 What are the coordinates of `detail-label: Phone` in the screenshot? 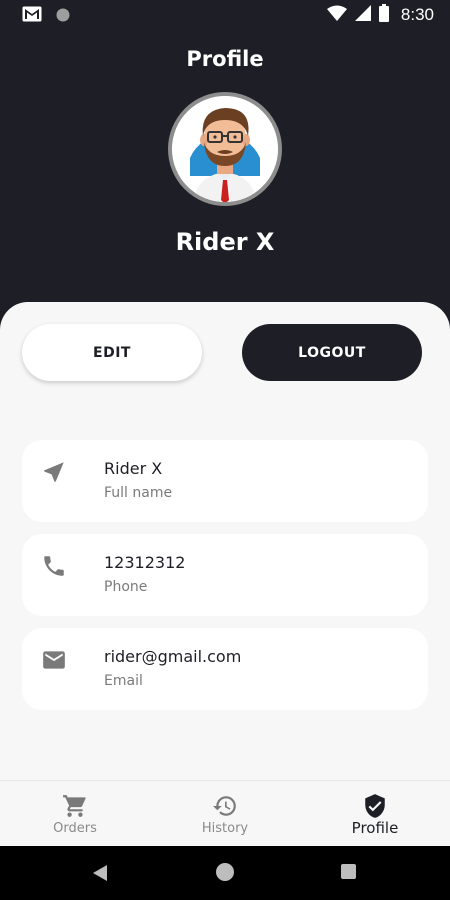 It's located at (126, 587).